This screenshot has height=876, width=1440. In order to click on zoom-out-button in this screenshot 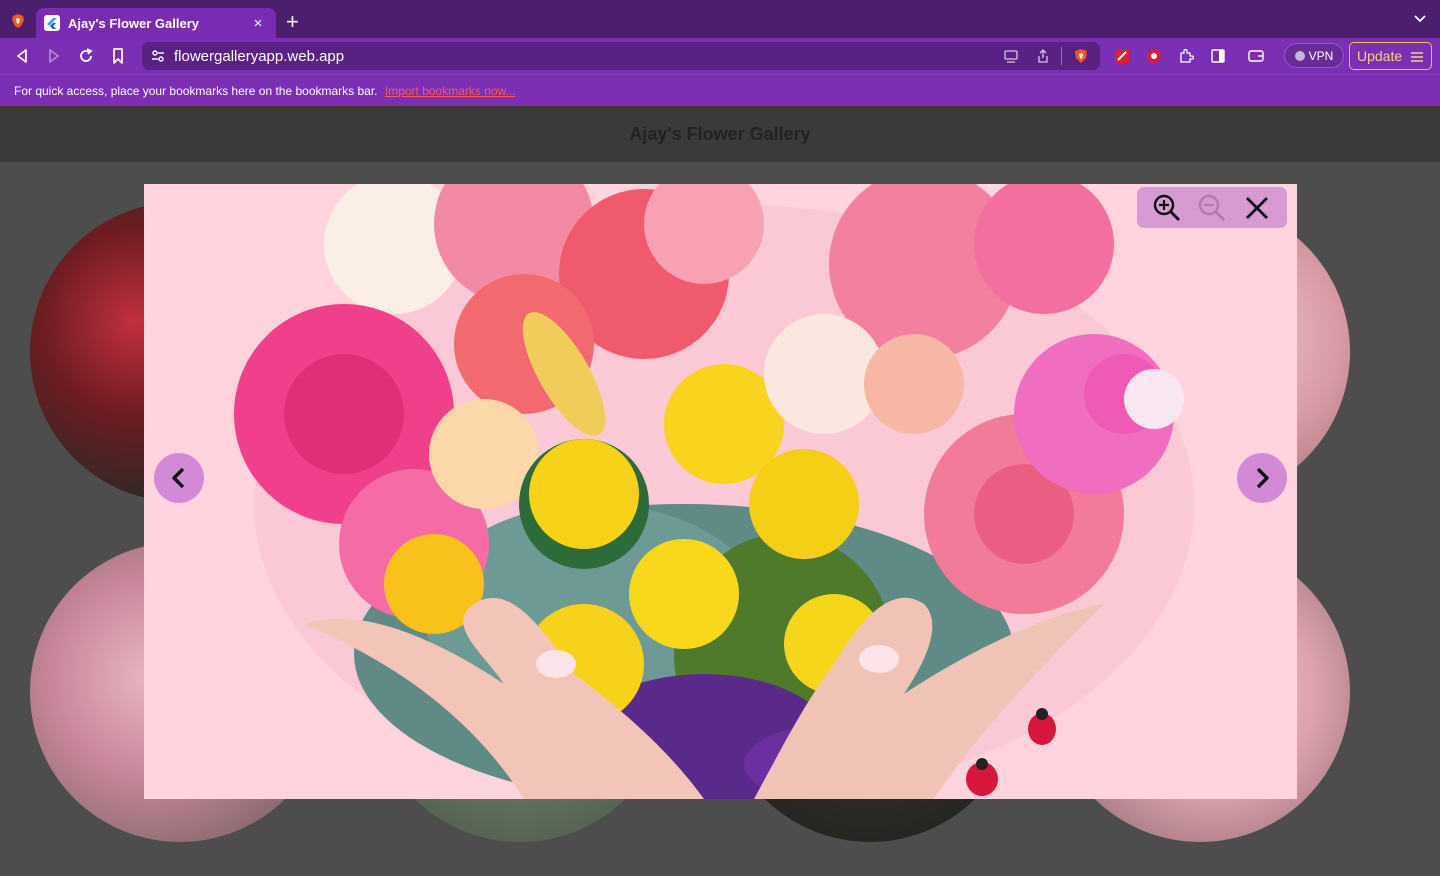, I will do `click(1212, 208)`.